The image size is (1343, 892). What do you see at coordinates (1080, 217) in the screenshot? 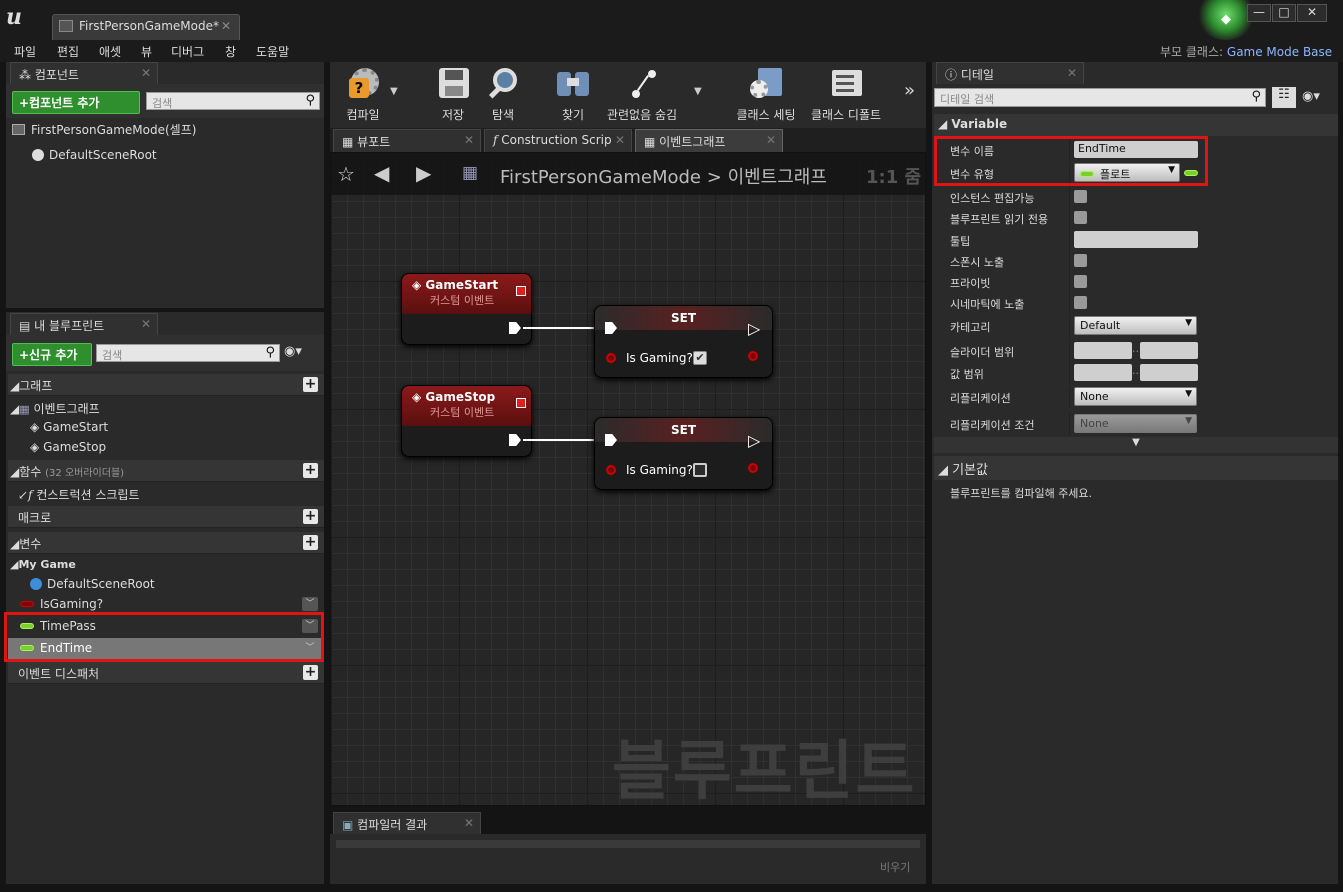
I see `bp-read-only-checkbox` at bounding box center [1080, 217].